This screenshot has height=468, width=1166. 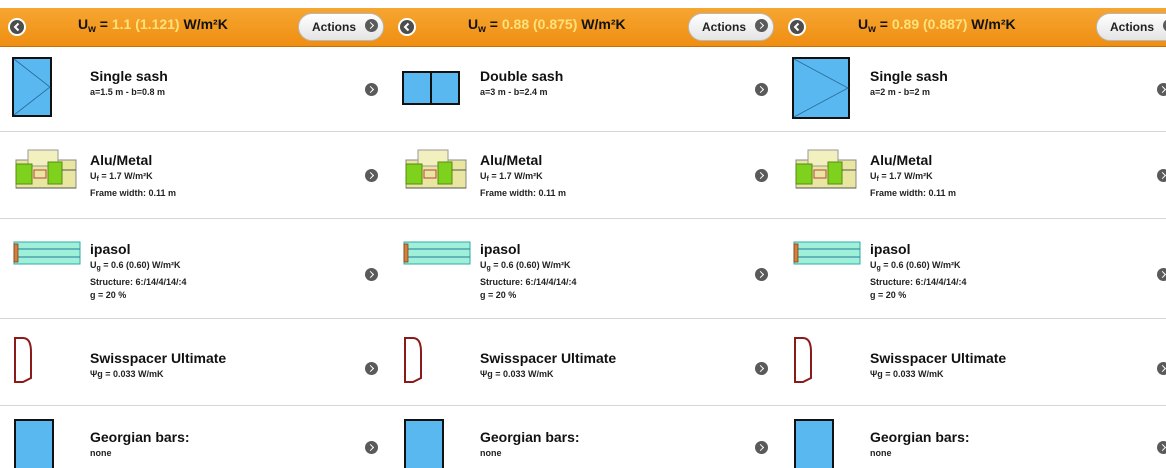 What do you see at coordinates (522, 76) in the screenshot?
I see `sash-title: Double sash` at bounding box center [522, 76].